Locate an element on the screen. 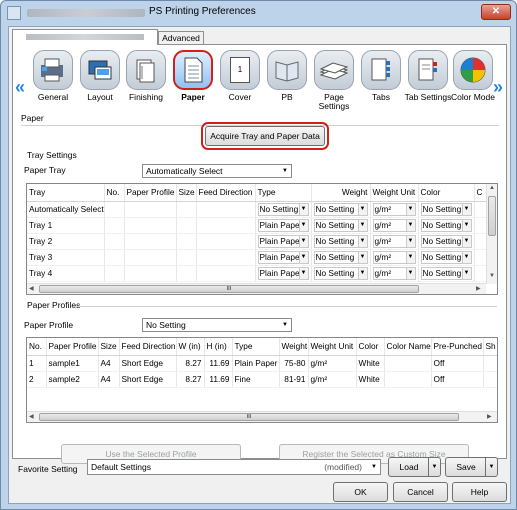 This screenshot has width=517, height=510. paper-tray-select: Automatically Select ▼ is located at coordinates (217, 171).